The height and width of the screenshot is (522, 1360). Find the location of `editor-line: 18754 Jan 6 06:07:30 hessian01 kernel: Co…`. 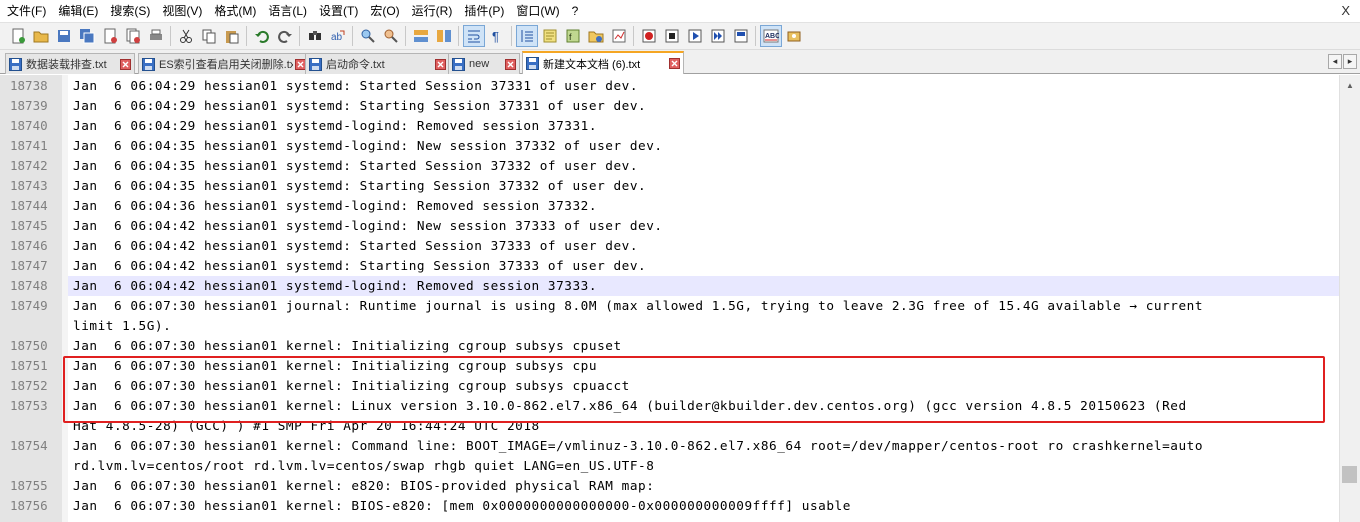

editor-line: 18754 Jan 6 06:07:30 hessian01 kernel: Co… is located at coordinates (669, 446).